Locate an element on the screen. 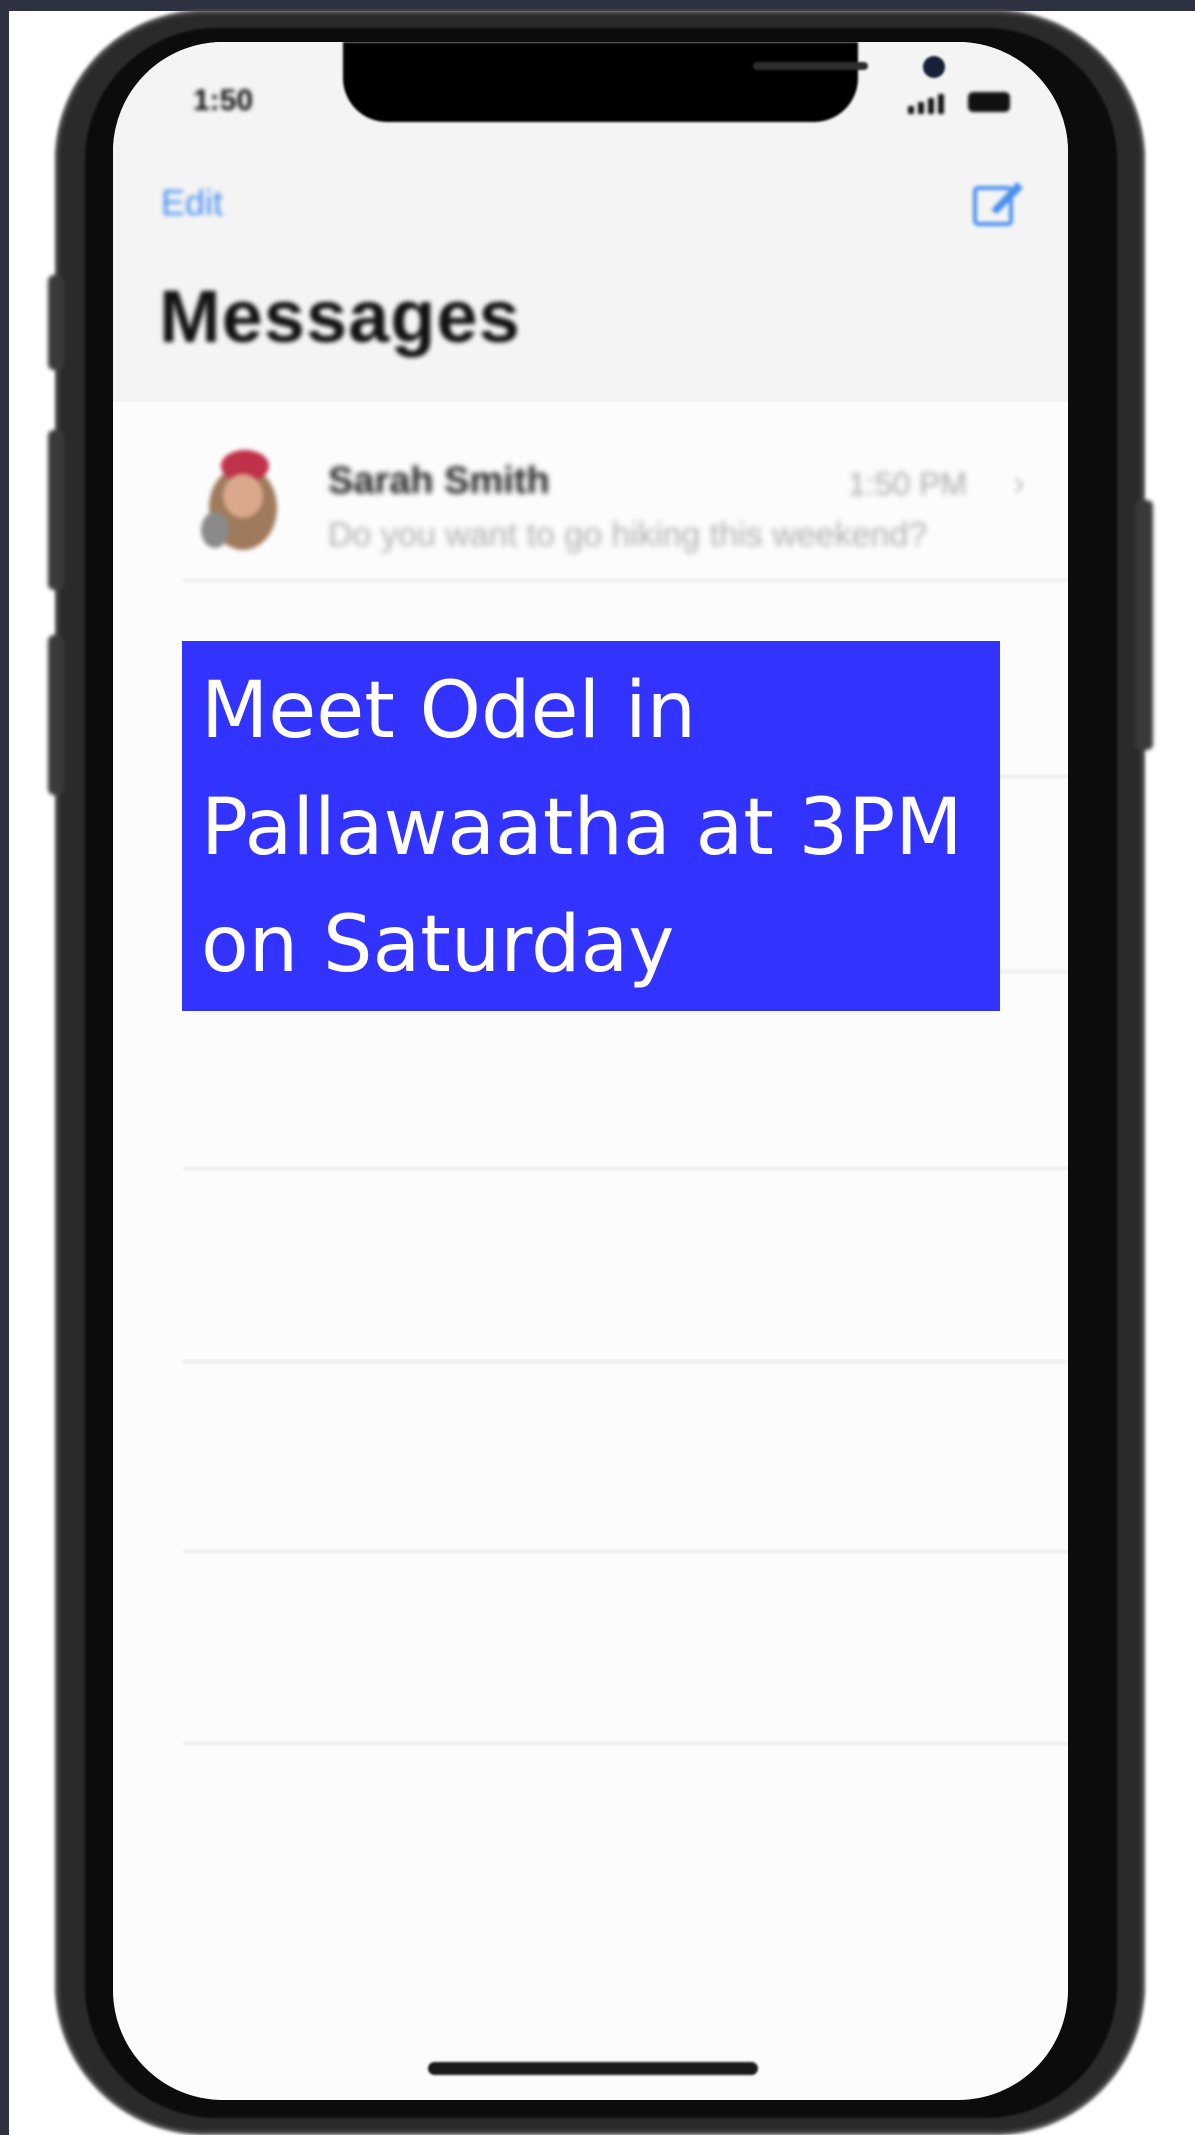 The image size is (1195, 2135). edit-button: Edit is located at coordinates (192, 203).